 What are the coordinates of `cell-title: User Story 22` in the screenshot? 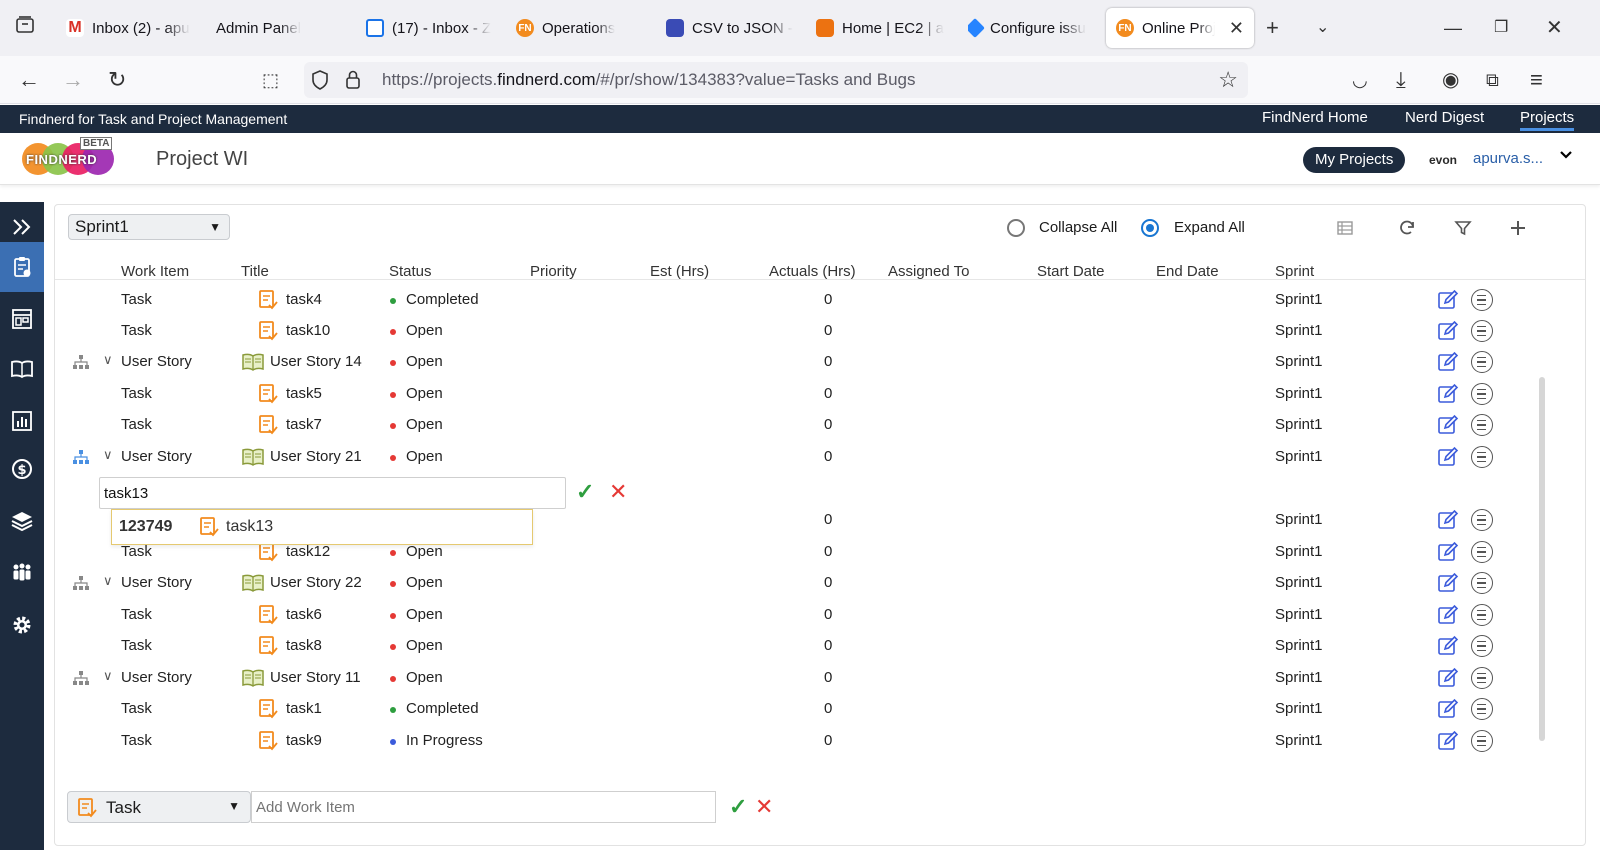 It's located at (316, 582).